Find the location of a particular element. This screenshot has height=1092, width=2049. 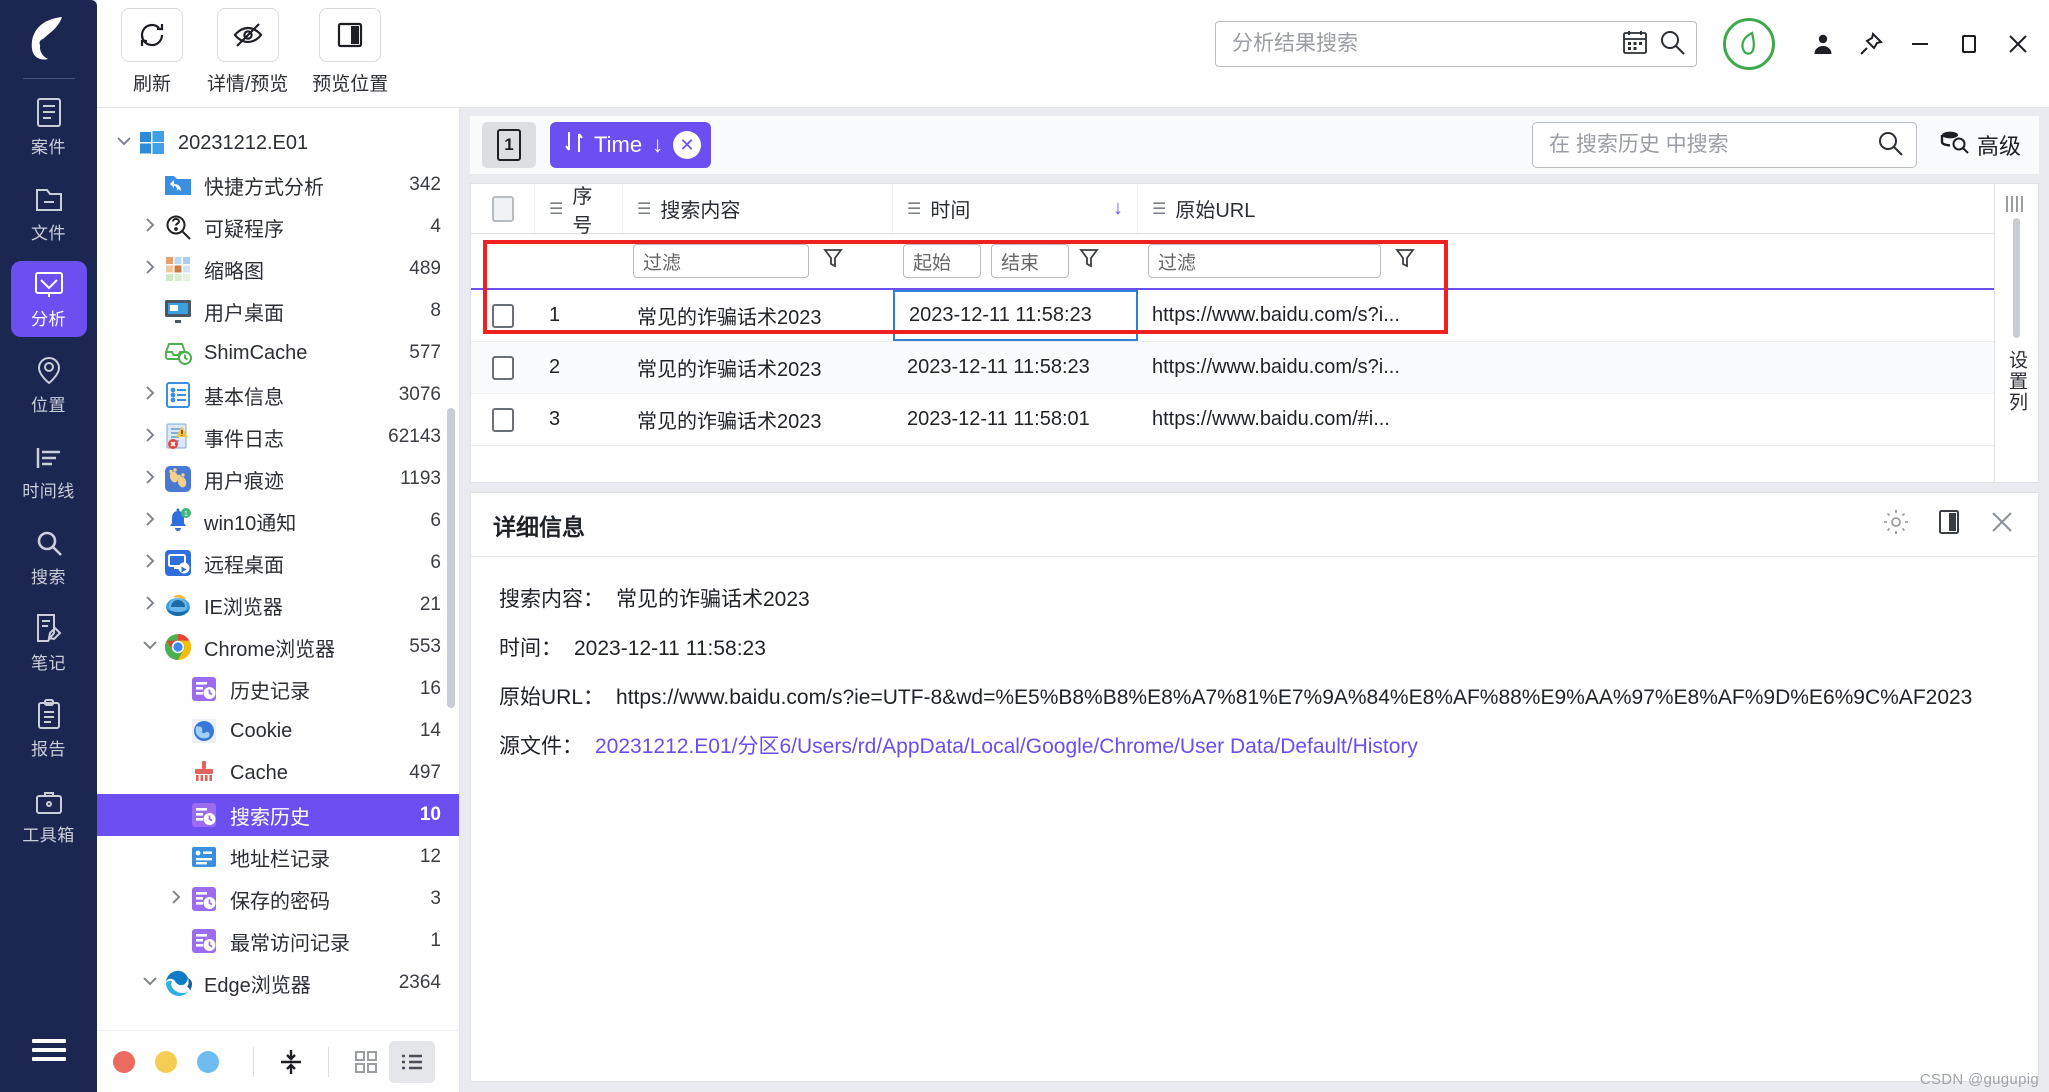

header-col-time: ☰ 时间 ↓ is located at coordinates (1015, 208).